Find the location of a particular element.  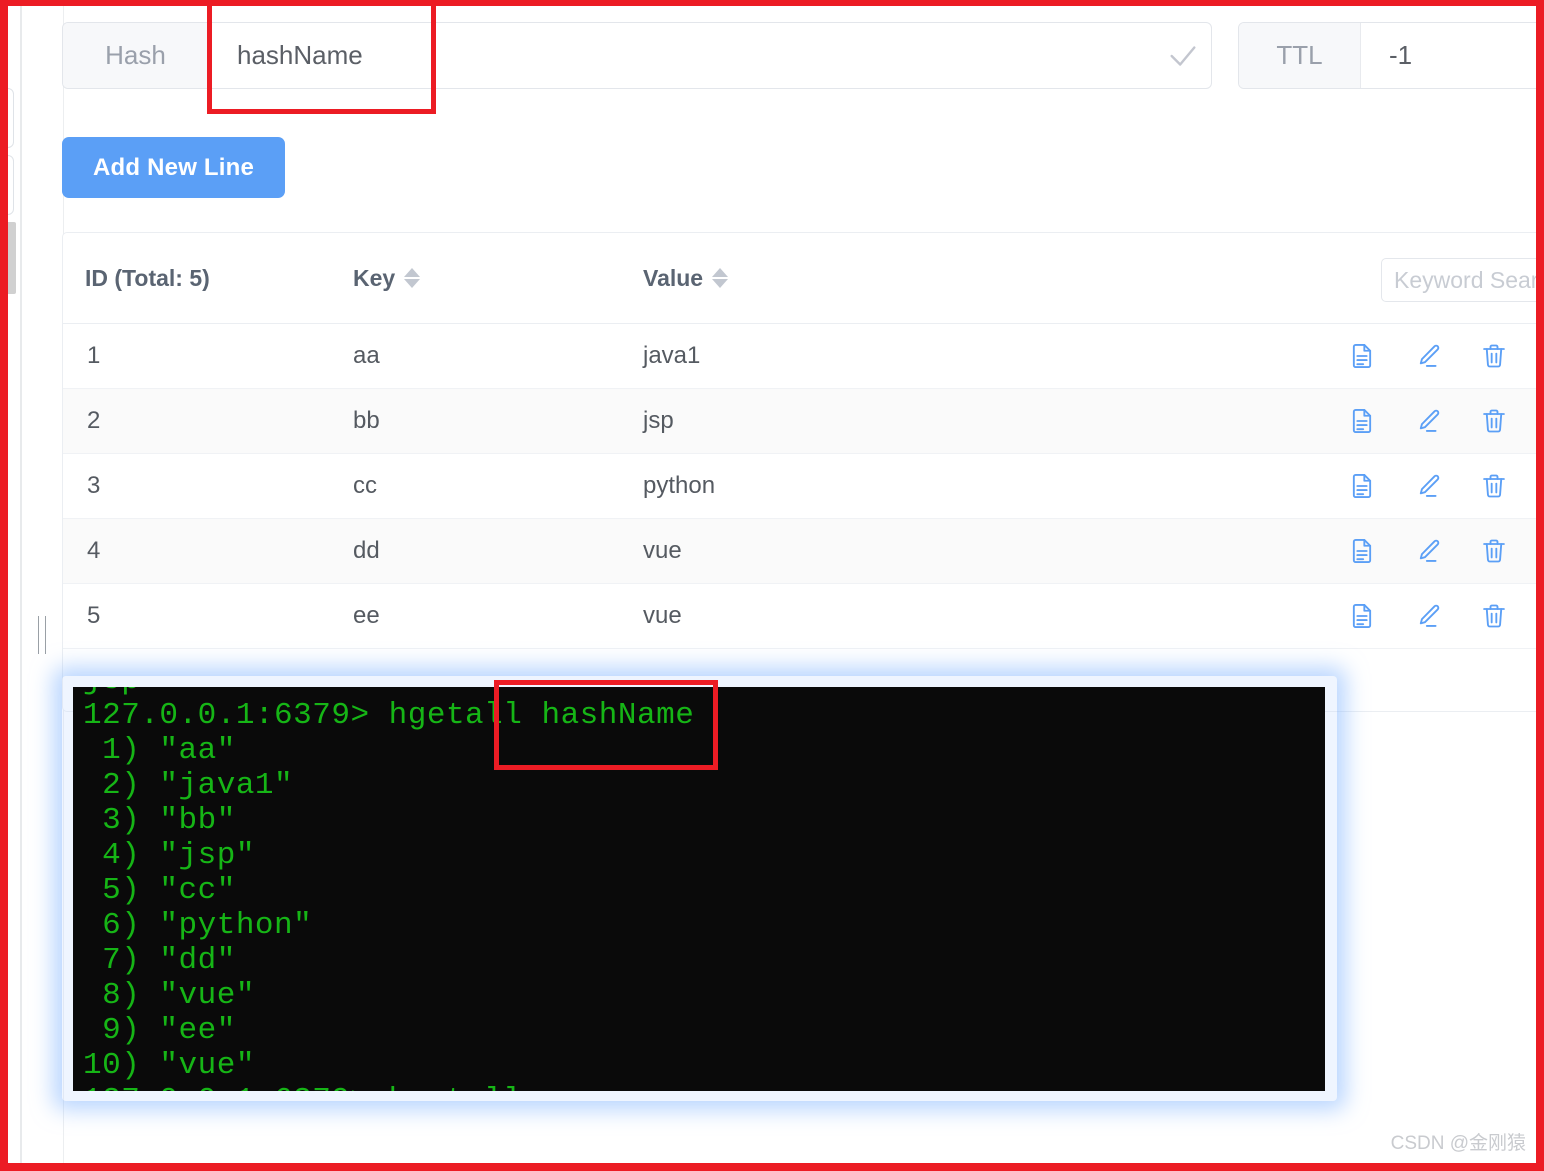

ttl-input-group: TTL is located at coordinates (1391, 55).